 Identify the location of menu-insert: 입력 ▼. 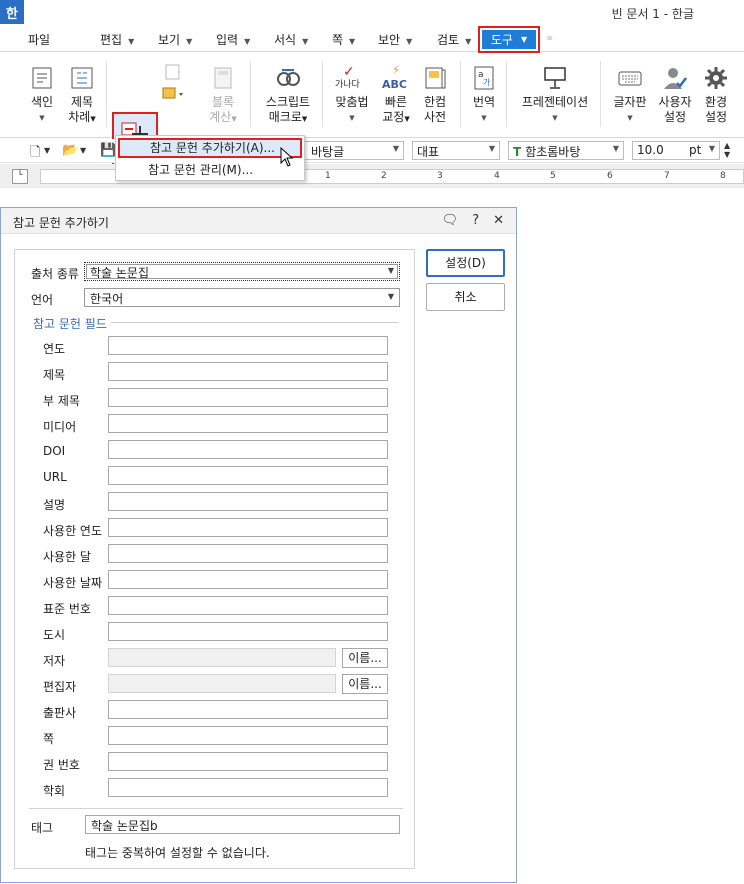
(233, 39).